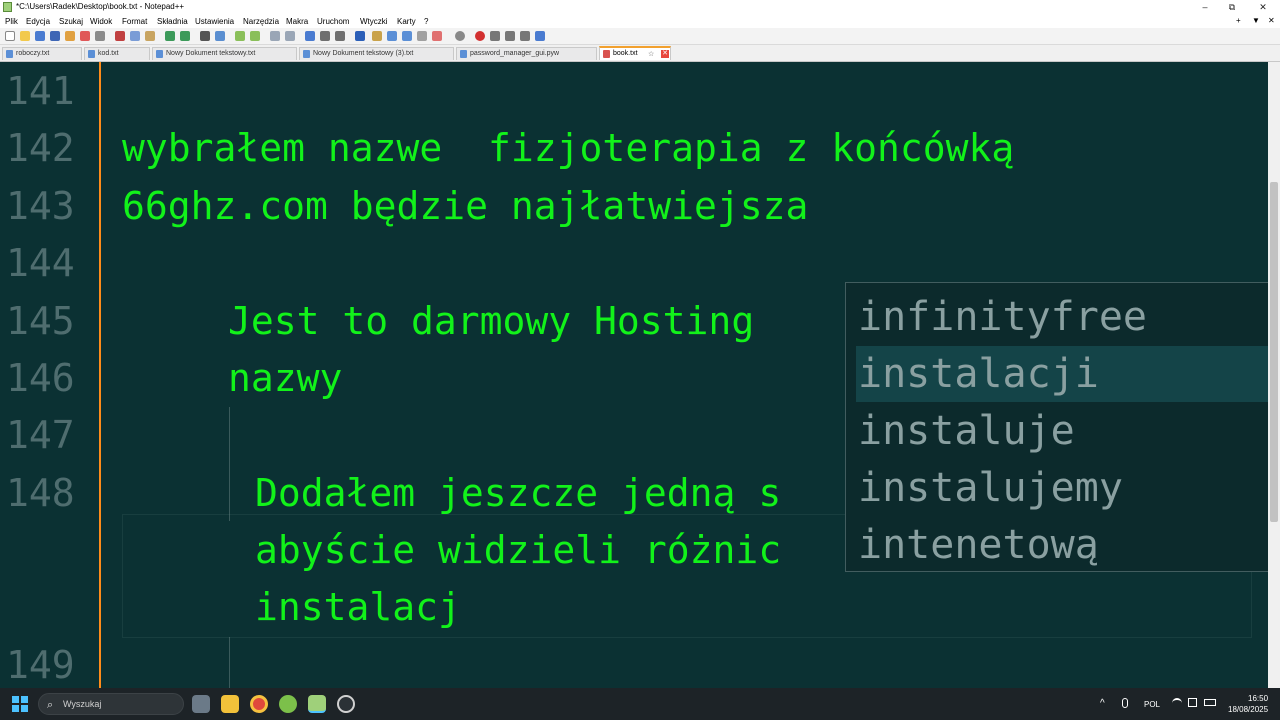 The image size is (1280, 720). What do you see at coordinates (100, 375) in the screenshot?
I see `margin-line` at bounding box center [100, 375].